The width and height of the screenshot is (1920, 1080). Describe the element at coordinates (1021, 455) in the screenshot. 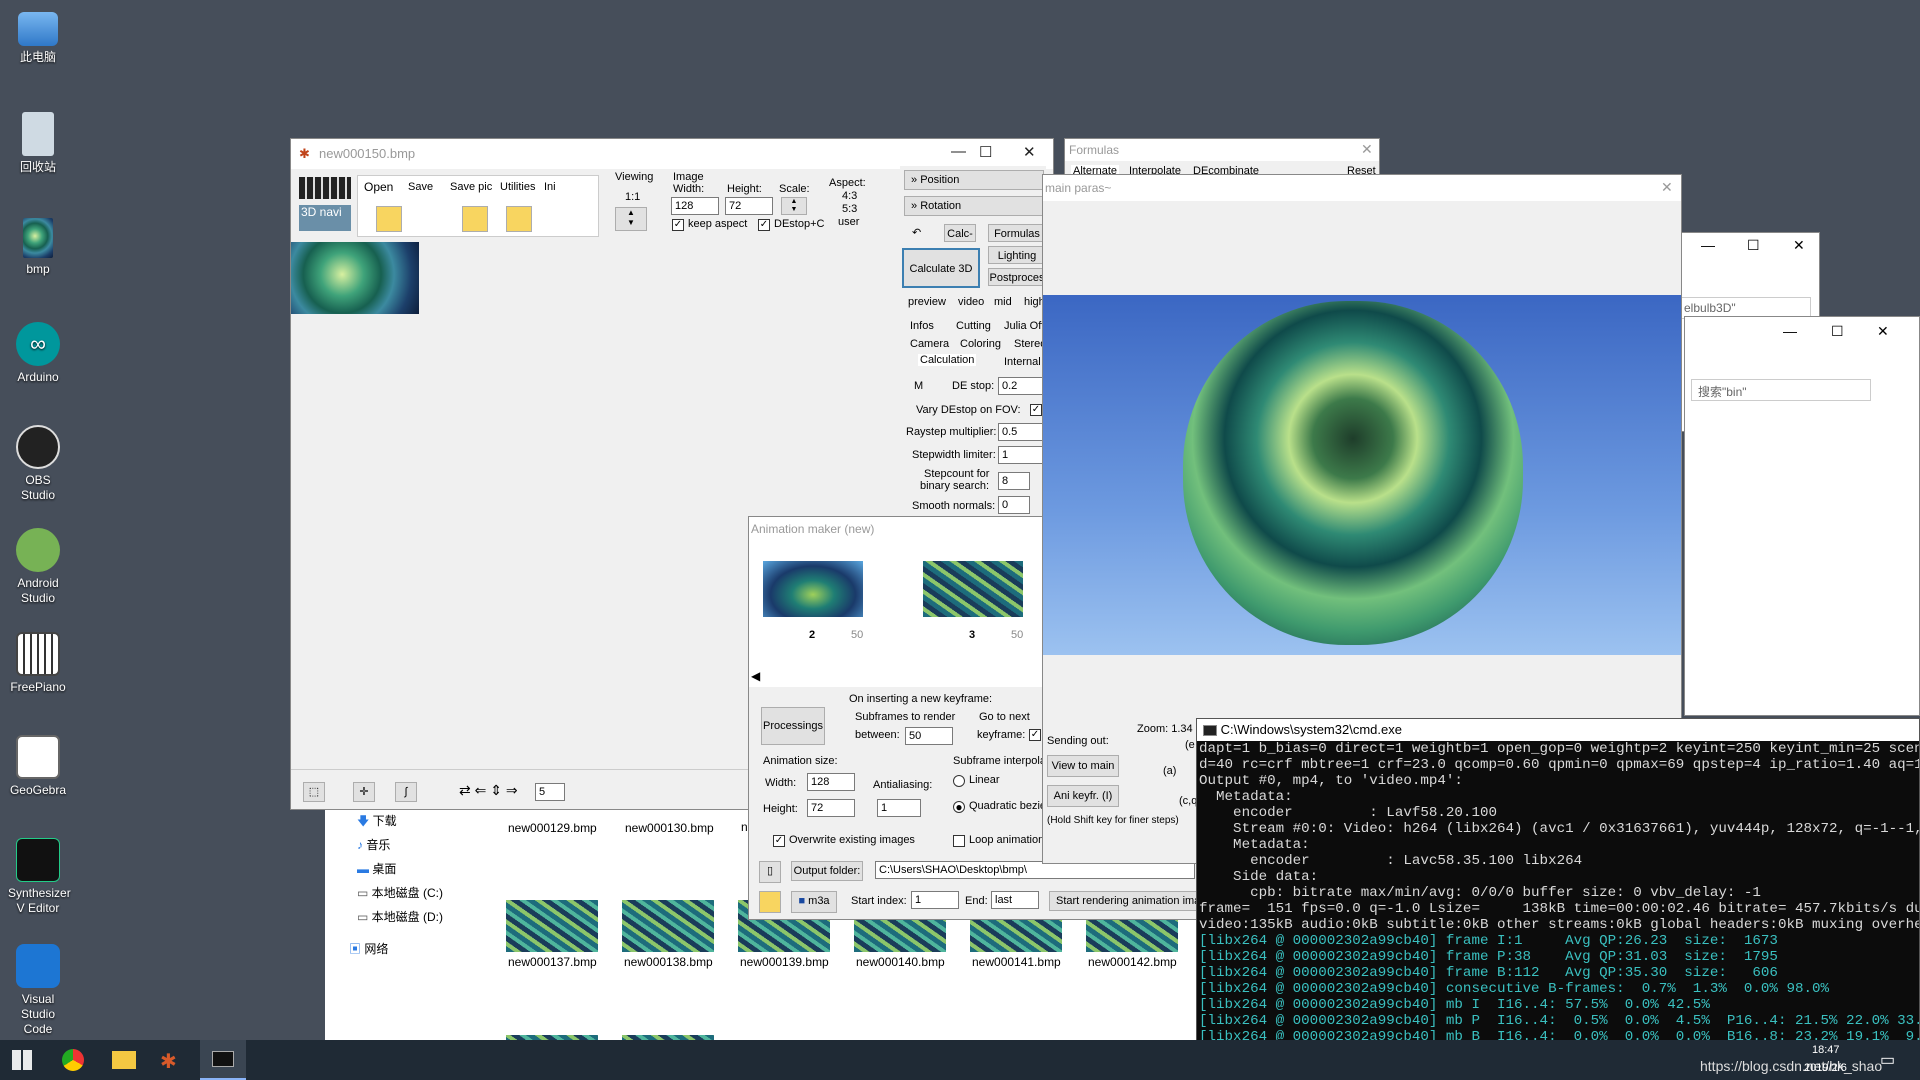

I see `stepwidth-input: 1` at that location.